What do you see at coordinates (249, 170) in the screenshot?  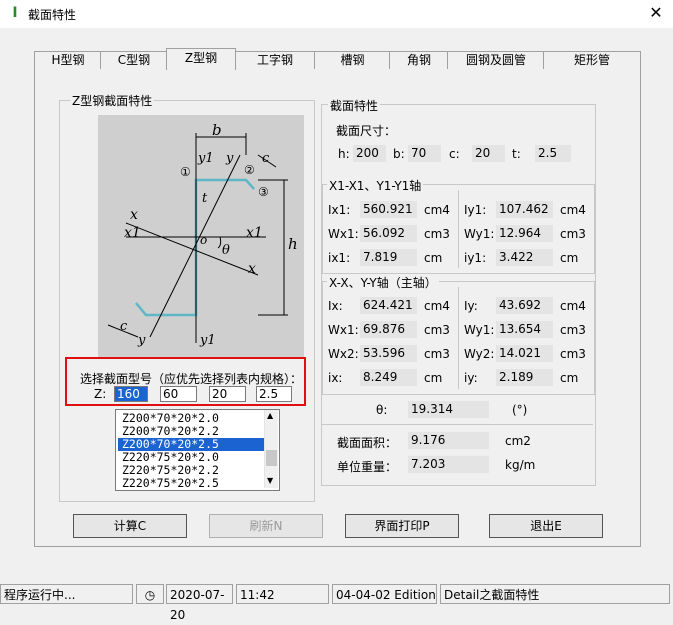 I see `label-circle-2: ②` at bounding box center [249, 170].